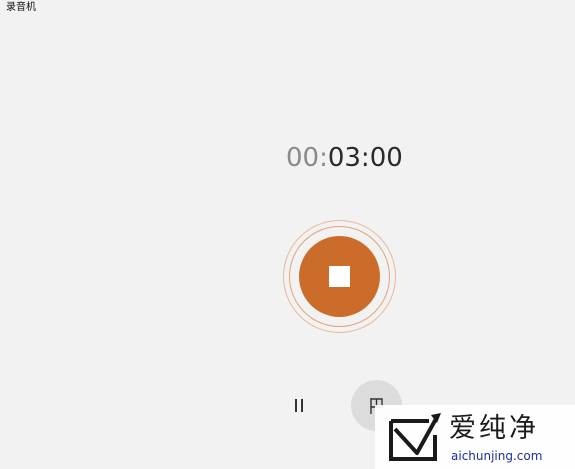 The image size is (575, 469). Describe the element at coordinates (494, 428) in the screenshot. I see `watermark-brand-text: 爱纯净` at that location.